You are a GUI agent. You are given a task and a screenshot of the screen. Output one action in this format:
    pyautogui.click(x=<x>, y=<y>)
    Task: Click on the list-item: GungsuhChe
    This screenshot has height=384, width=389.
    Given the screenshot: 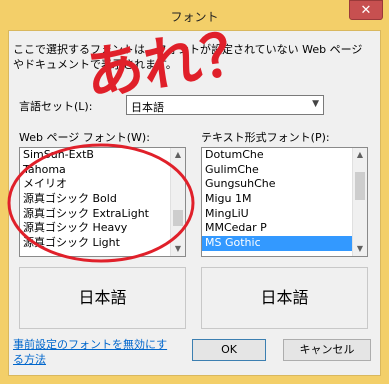 What is the action you would take?
    pyautogui.click(x=284, y=184)
    